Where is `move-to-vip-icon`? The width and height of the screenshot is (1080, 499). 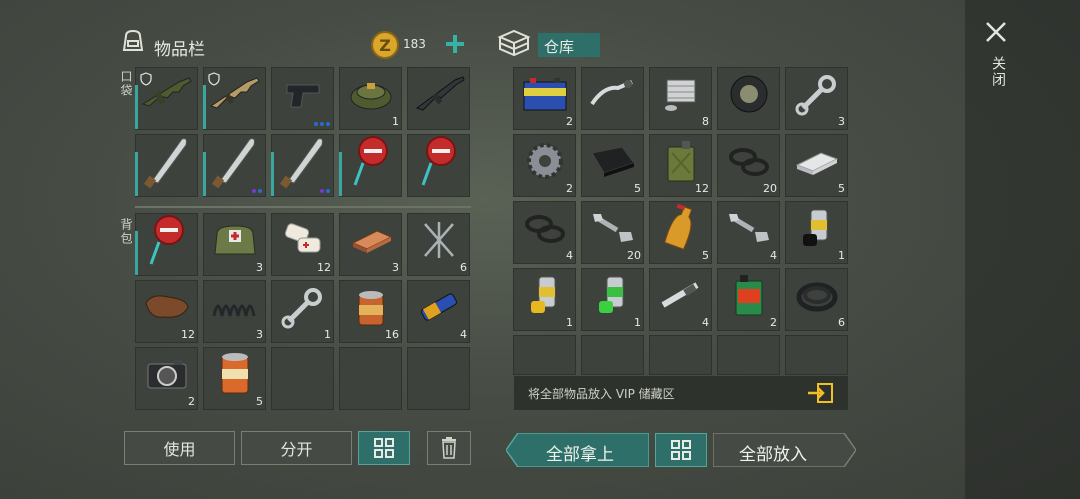
move-to-vip-icon is located at coordinates (820, 393).